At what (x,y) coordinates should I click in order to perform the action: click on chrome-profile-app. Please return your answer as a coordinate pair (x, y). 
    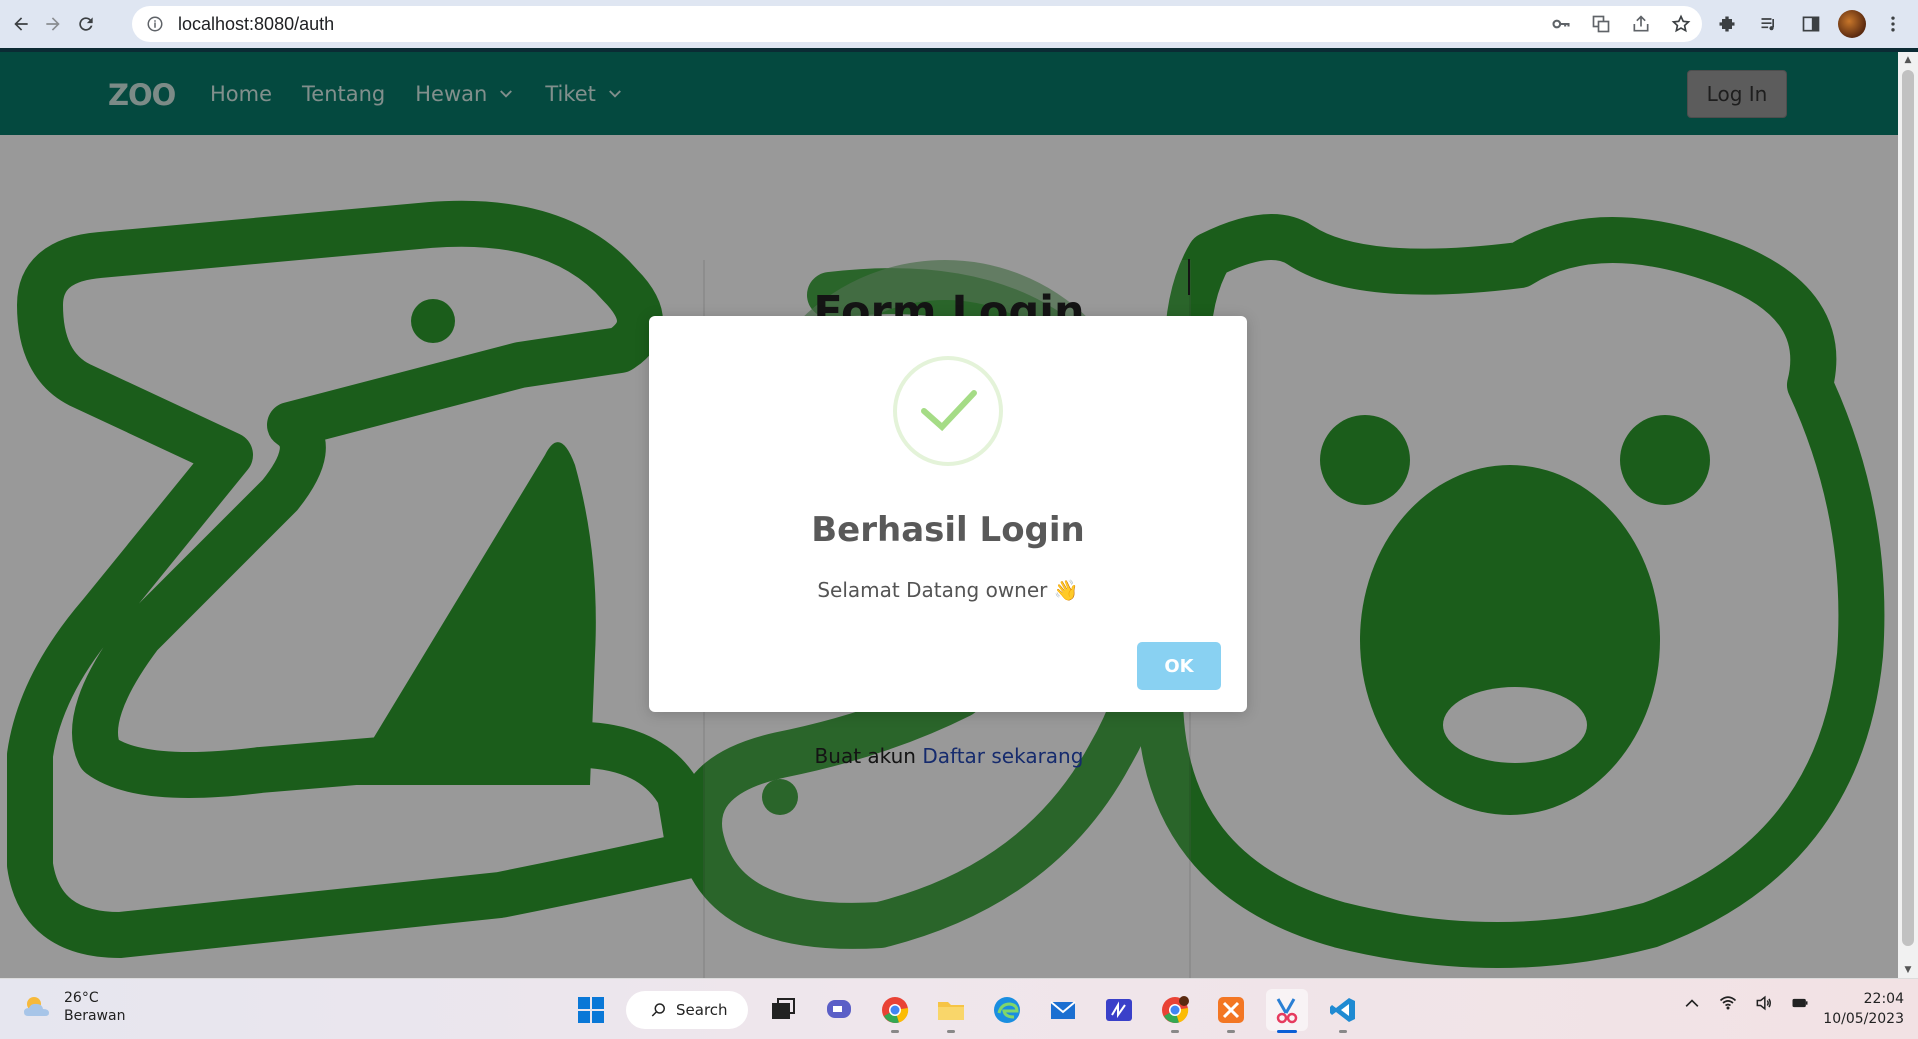
    Looking at the image, I should click on (1175, 1011).